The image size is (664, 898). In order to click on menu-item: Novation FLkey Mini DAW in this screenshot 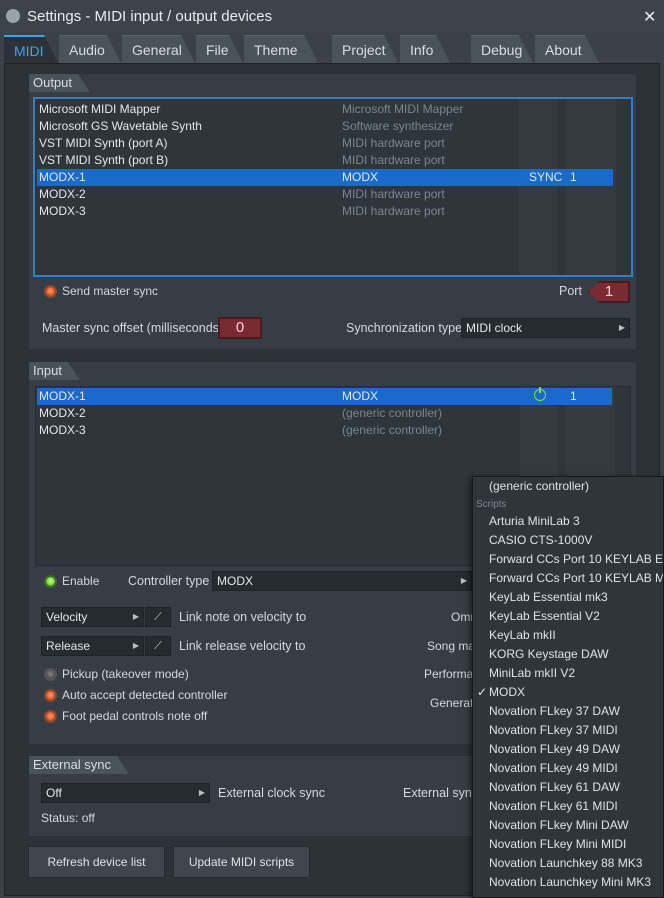, I will do `click(568, 825)`.